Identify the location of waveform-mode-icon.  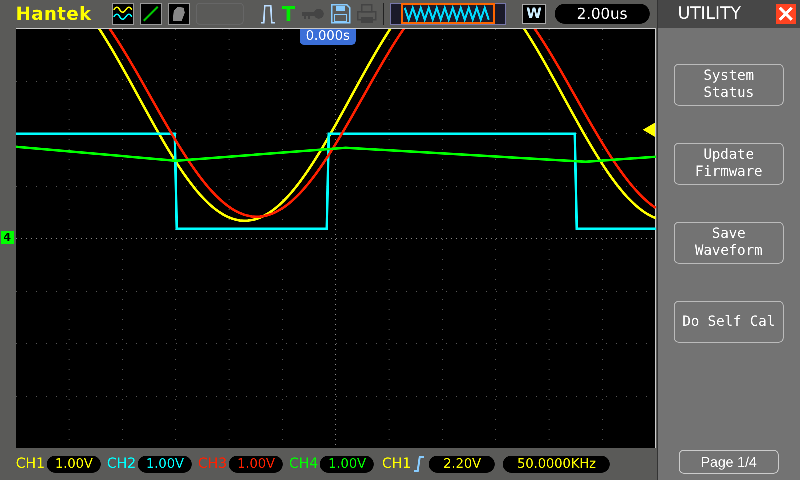
(123, 14).